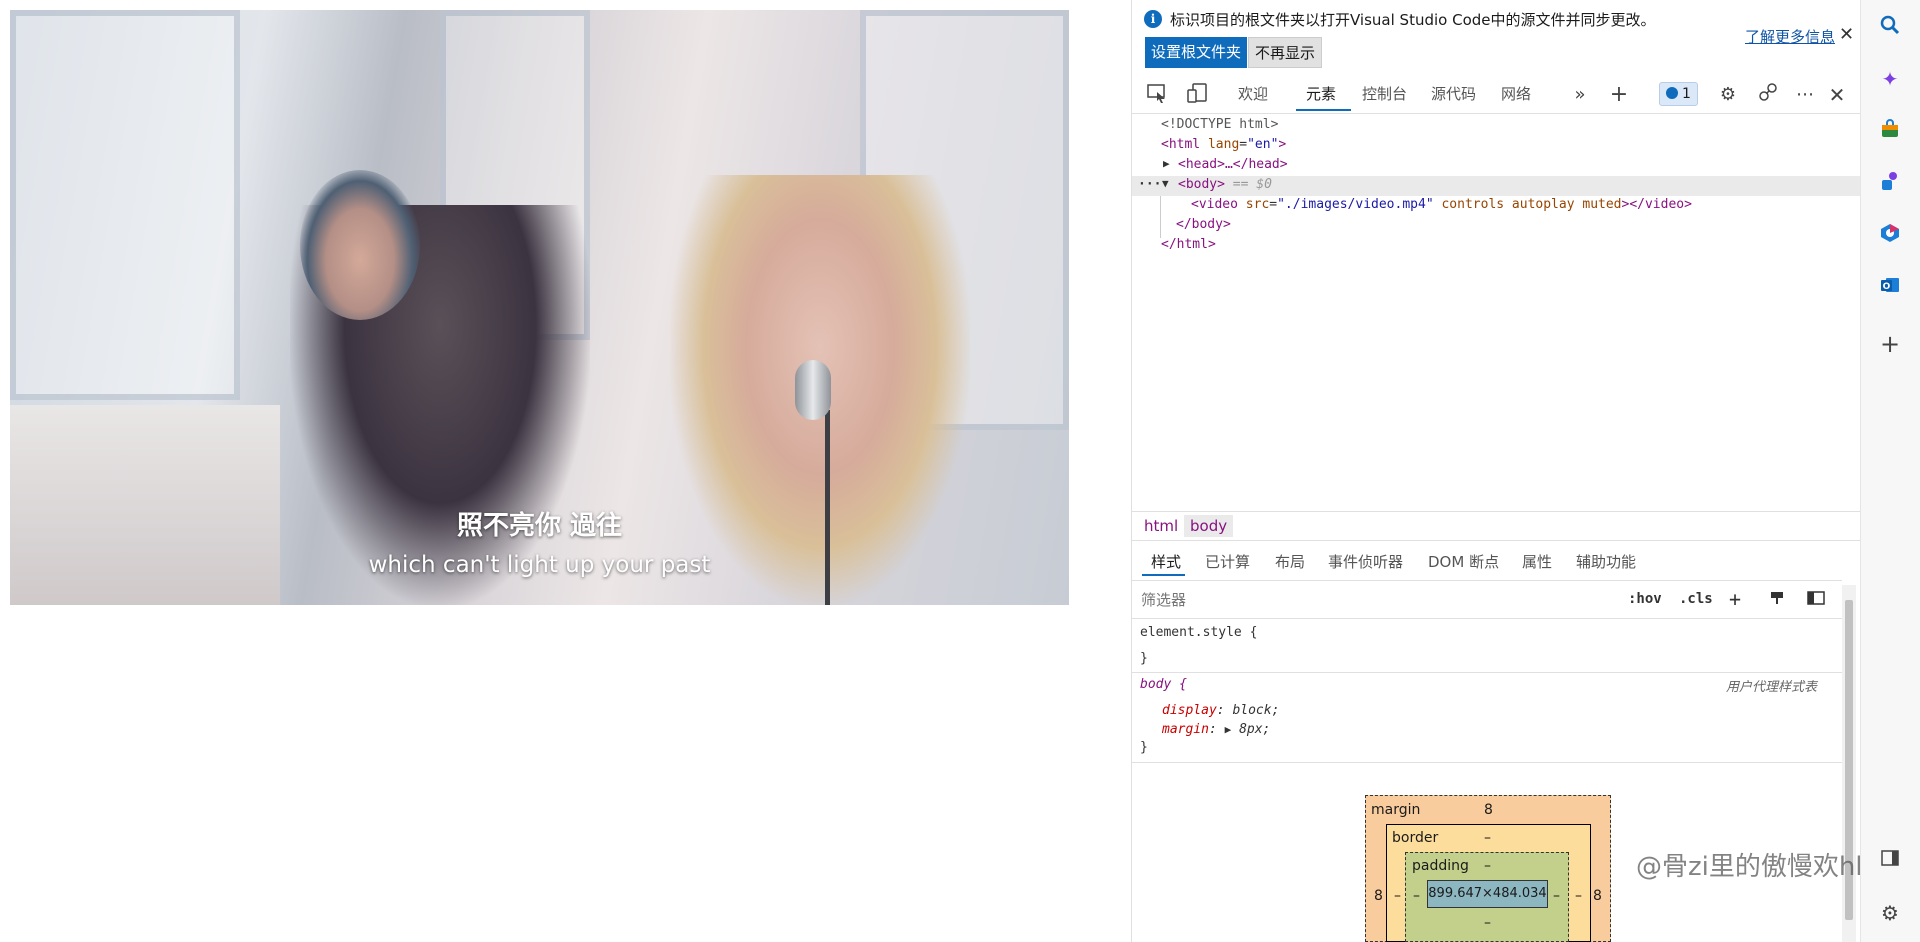  Describe the element at coordinates (1149, 184) in the screenshot. I see `dom-node-ellipsis: ···` at that location.